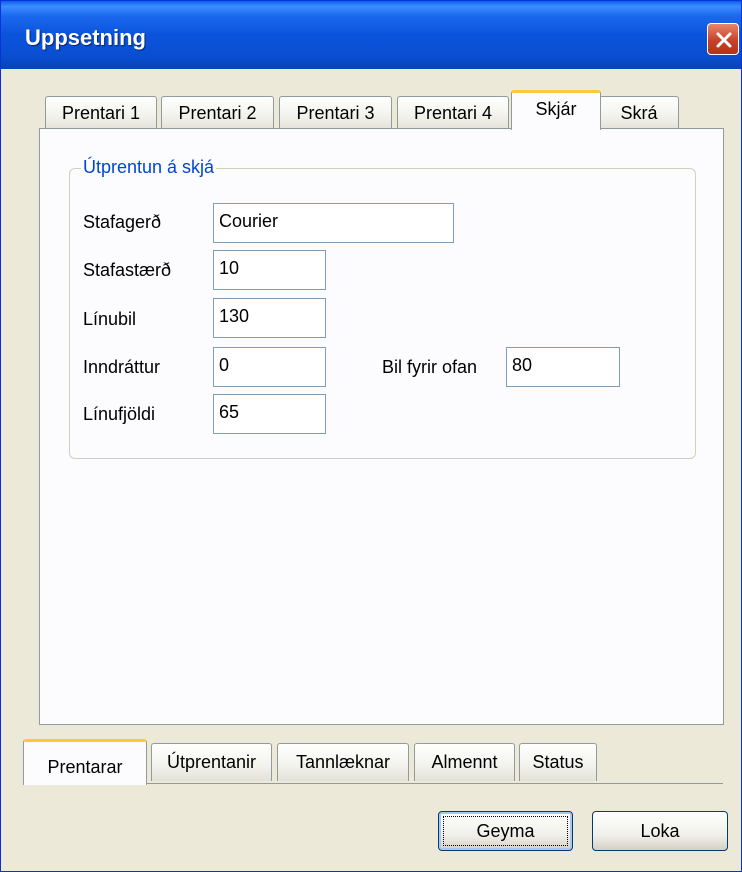  Describe the element at coordinates (269, 270) in the screenshot. I see `stafastaerd-input: 10` at that location.